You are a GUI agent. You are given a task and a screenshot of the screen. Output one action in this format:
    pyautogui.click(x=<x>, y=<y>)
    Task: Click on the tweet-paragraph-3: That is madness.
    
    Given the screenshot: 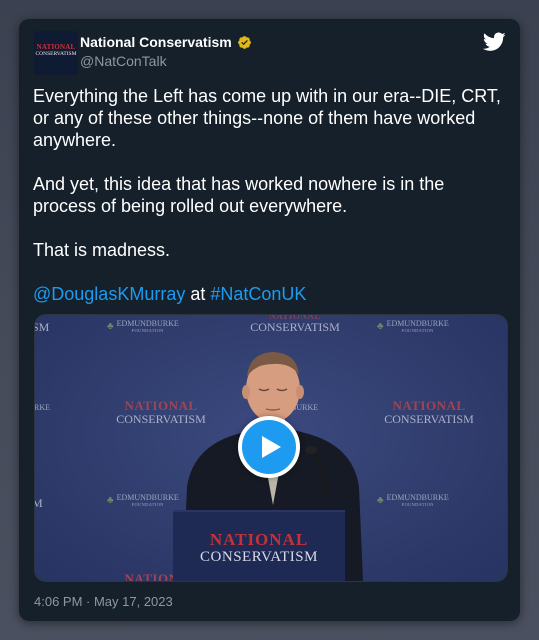 What is the action you would take?
    pyautogui.click(x=102, y=250)
    